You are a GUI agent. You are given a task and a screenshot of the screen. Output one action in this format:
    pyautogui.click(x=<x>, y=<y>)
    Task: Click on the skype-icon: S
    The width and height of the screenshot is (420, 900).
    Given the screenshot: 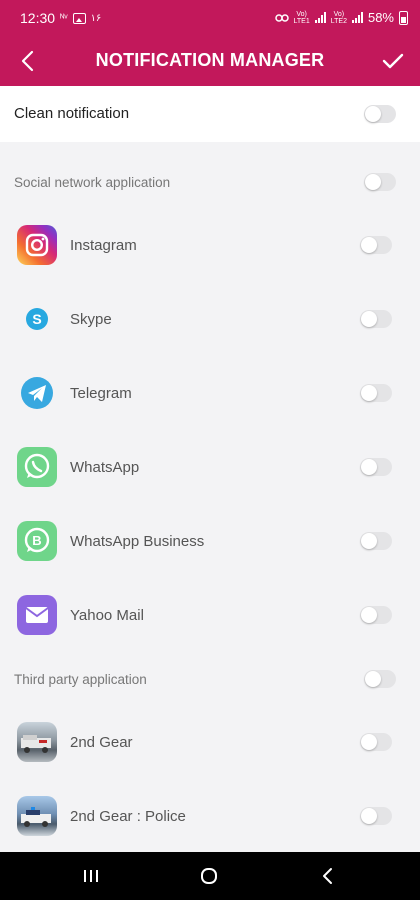 What is the action you would take?
    pyautogui.click(x=37, y=319)
    